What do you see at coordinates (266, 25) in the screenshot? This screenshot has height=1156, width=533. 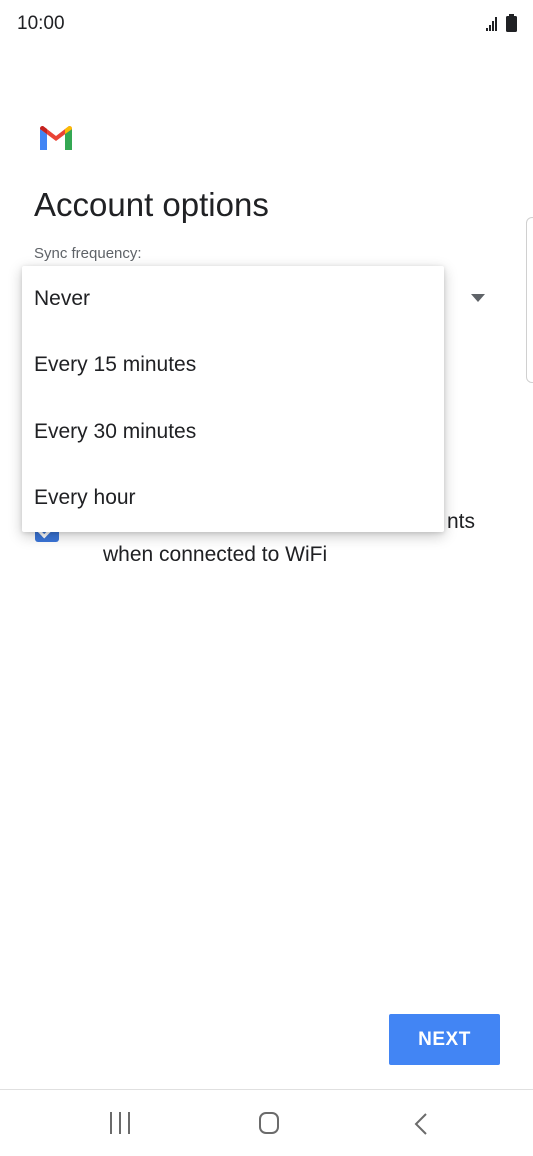 I see `status-bar: 10:00` at bounding box center [266, 25].